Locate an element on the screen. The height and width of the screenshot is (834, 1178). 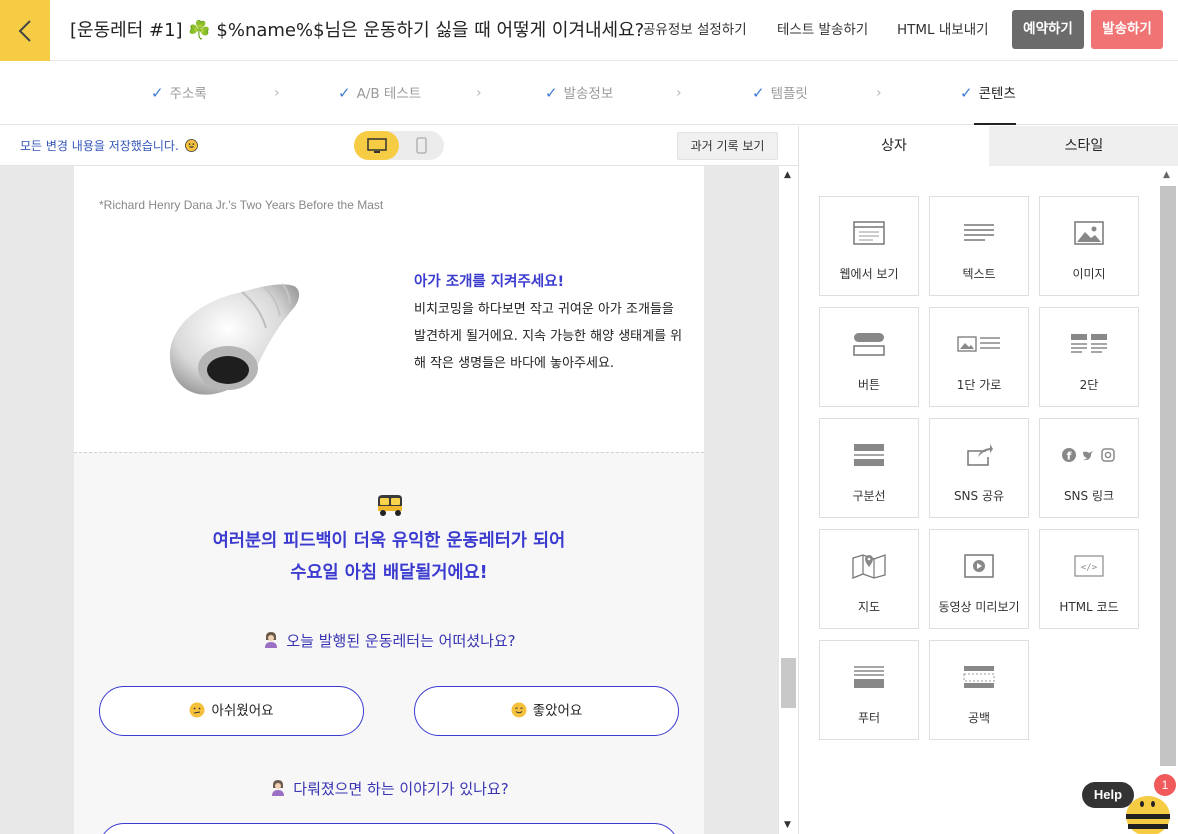
block-image: 이미지 is located at coordinates (1089, 246).